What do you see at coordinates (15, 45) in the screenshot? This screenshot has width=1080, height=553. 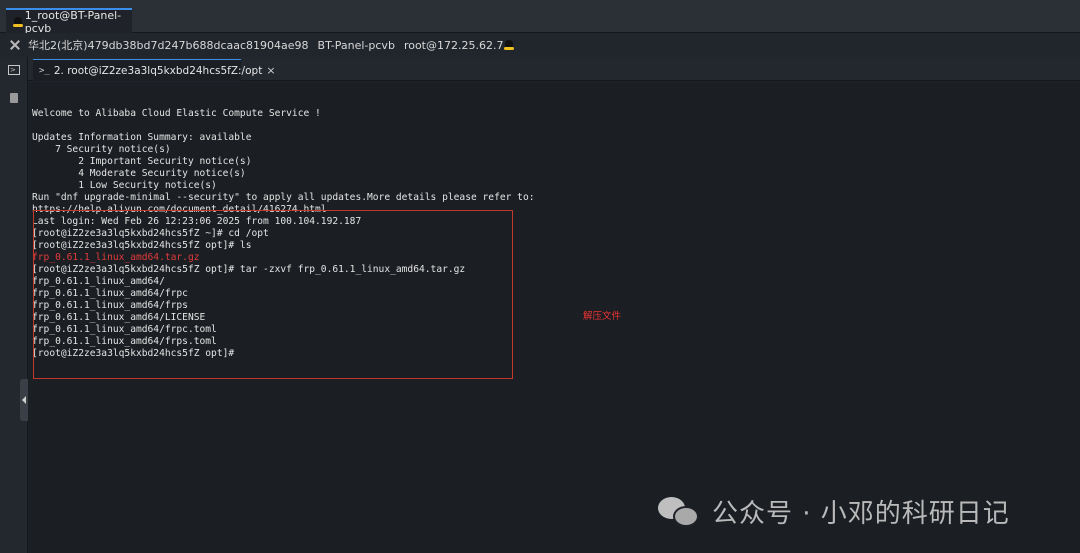 I see `close-icon` at bounding box center [15, 45].